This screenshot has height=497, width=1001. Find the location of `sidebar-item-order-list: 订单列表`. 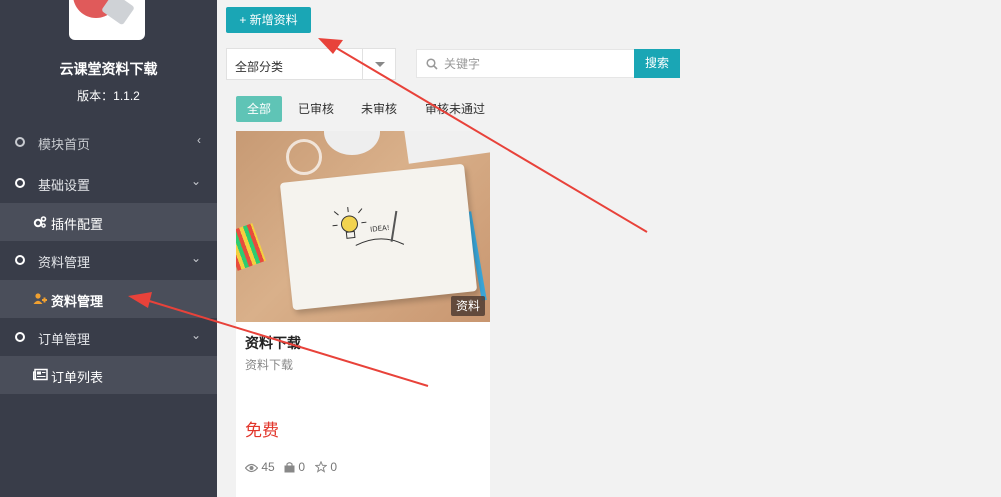

sidebar-item-order-list: 订单列表 is located at coordinates (108, 375).